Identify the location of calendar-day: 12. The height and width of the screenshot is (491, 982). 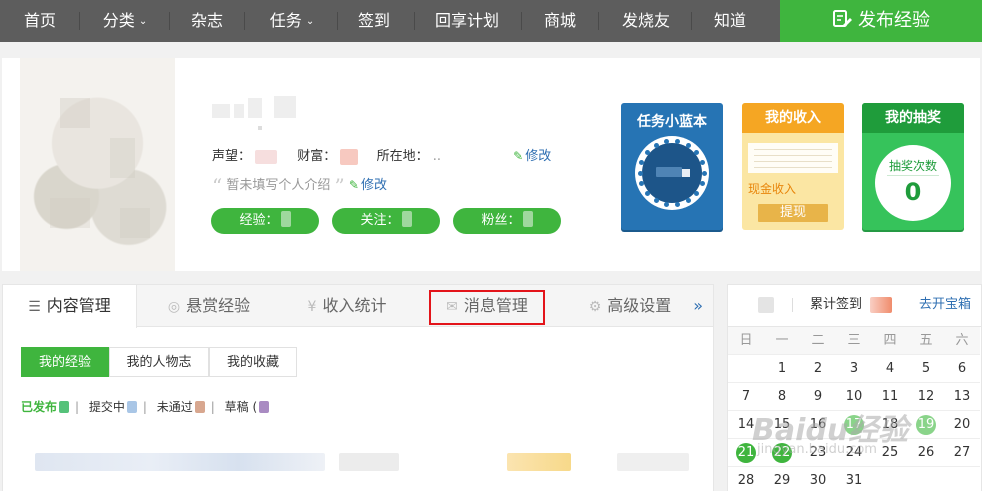
(926, 397).